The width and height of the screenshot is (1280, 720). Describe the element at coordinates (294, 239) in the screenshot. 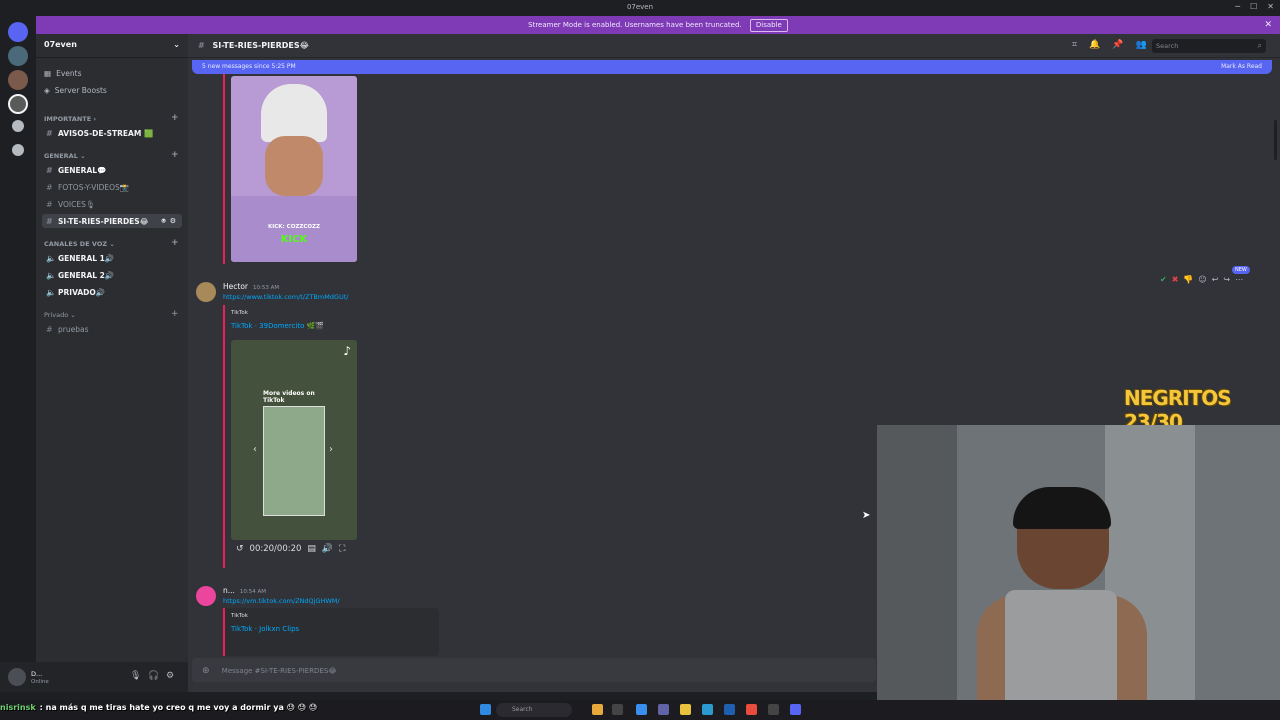

I see `kick-brand: KICK` at that location.